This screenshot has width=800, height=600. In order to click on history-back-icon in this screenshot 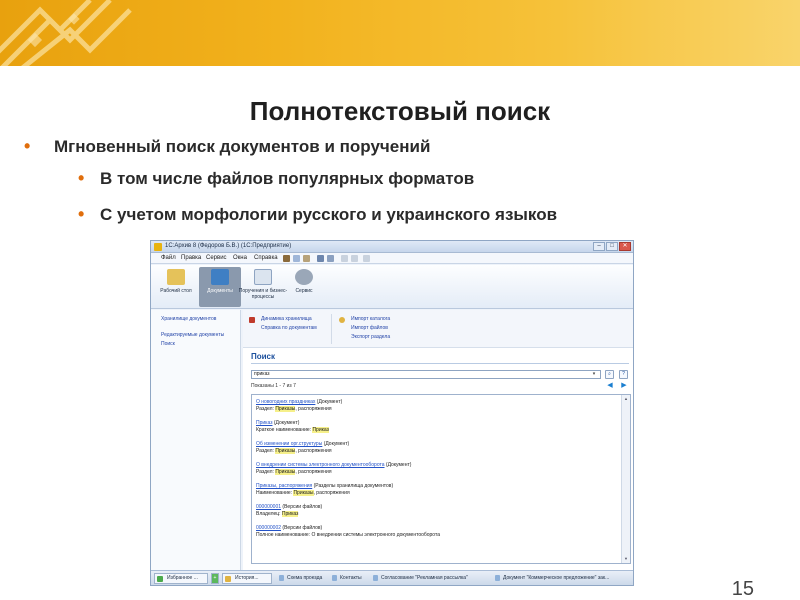, I will do `click(344, 258)`.